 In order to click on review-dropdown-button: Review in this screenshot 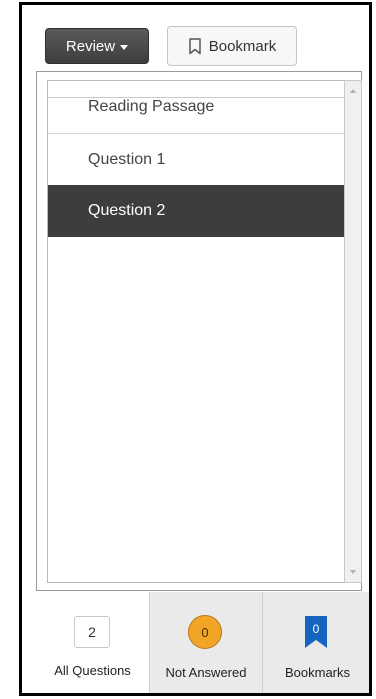, I will do `click(97, 46)`.